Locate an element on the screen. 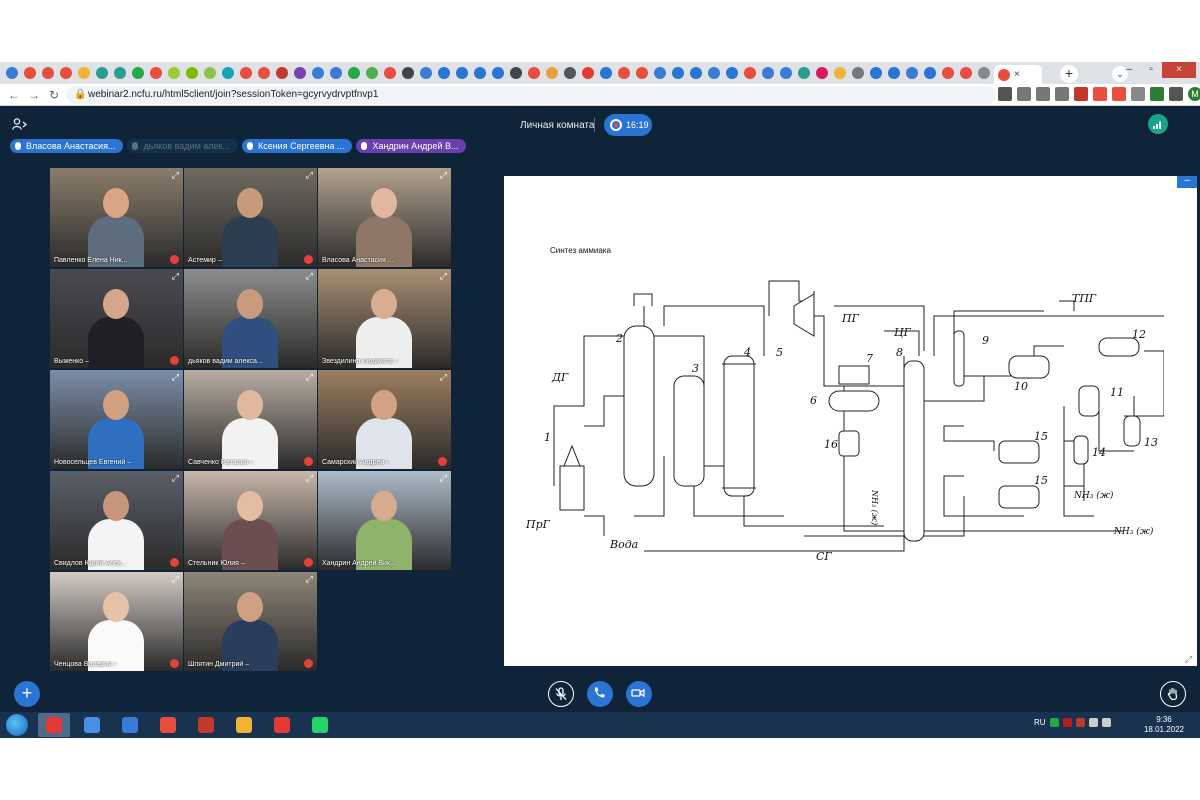 The height and width of the screenshot is (800, 1200). minimize-presentation-button: – is located at coordinates (1187, 182).